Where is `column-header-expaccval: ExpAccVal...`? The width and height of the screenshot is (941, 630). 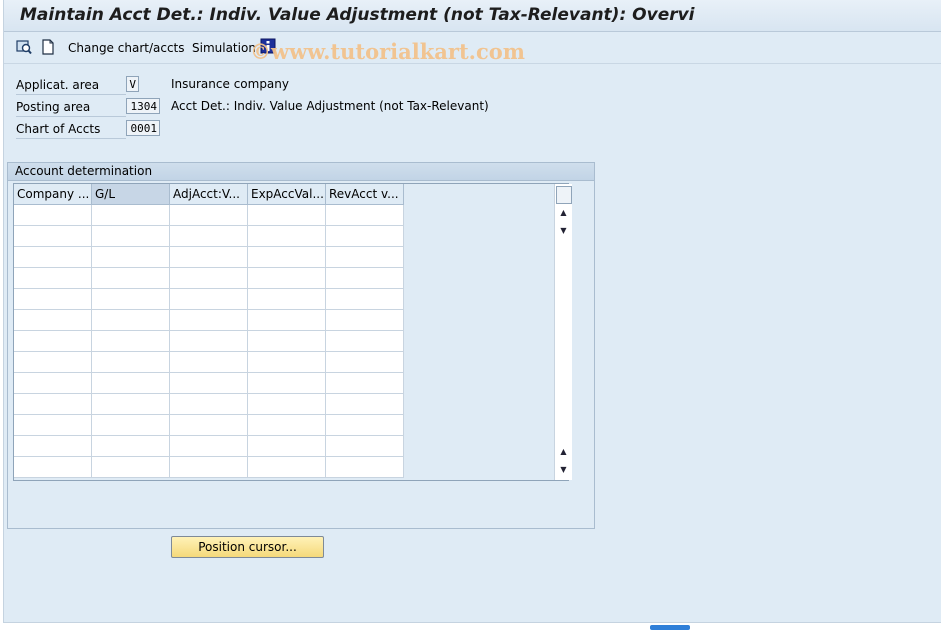 column-header-expaccval: ExpAccVal... is located at coordinates (286, 194).